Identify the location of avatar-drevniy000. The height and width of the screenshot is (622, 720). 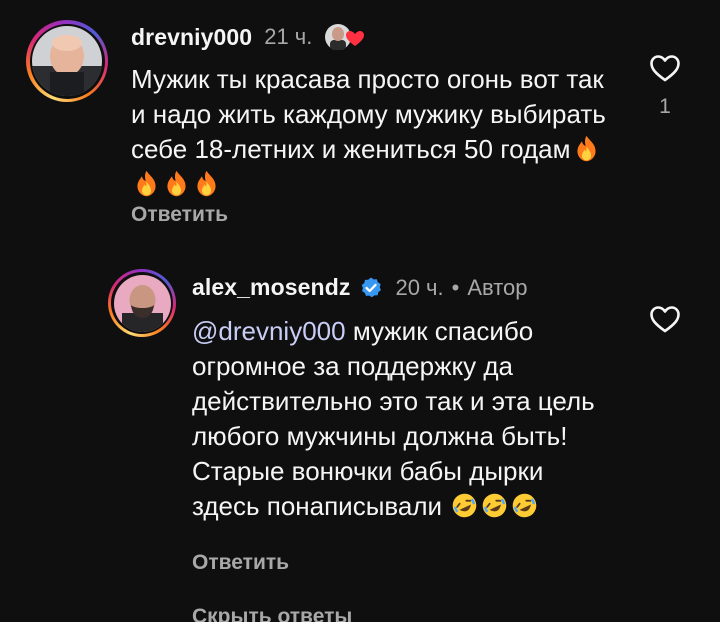
(67, 61).